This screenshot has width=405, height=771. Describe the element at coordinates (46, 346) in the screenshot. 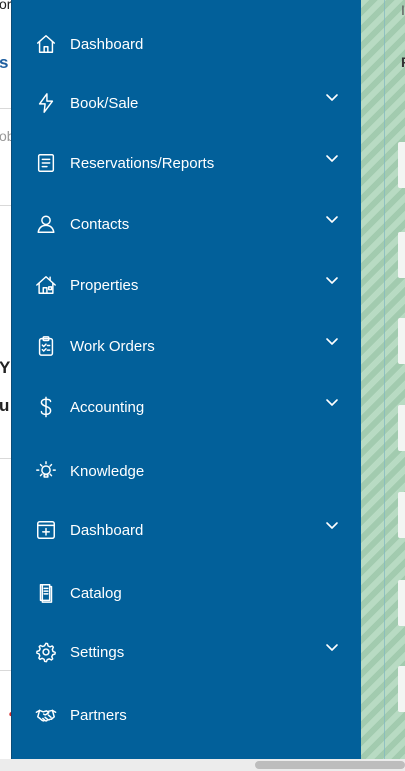

I see `clipboard-check-icon` at that location.